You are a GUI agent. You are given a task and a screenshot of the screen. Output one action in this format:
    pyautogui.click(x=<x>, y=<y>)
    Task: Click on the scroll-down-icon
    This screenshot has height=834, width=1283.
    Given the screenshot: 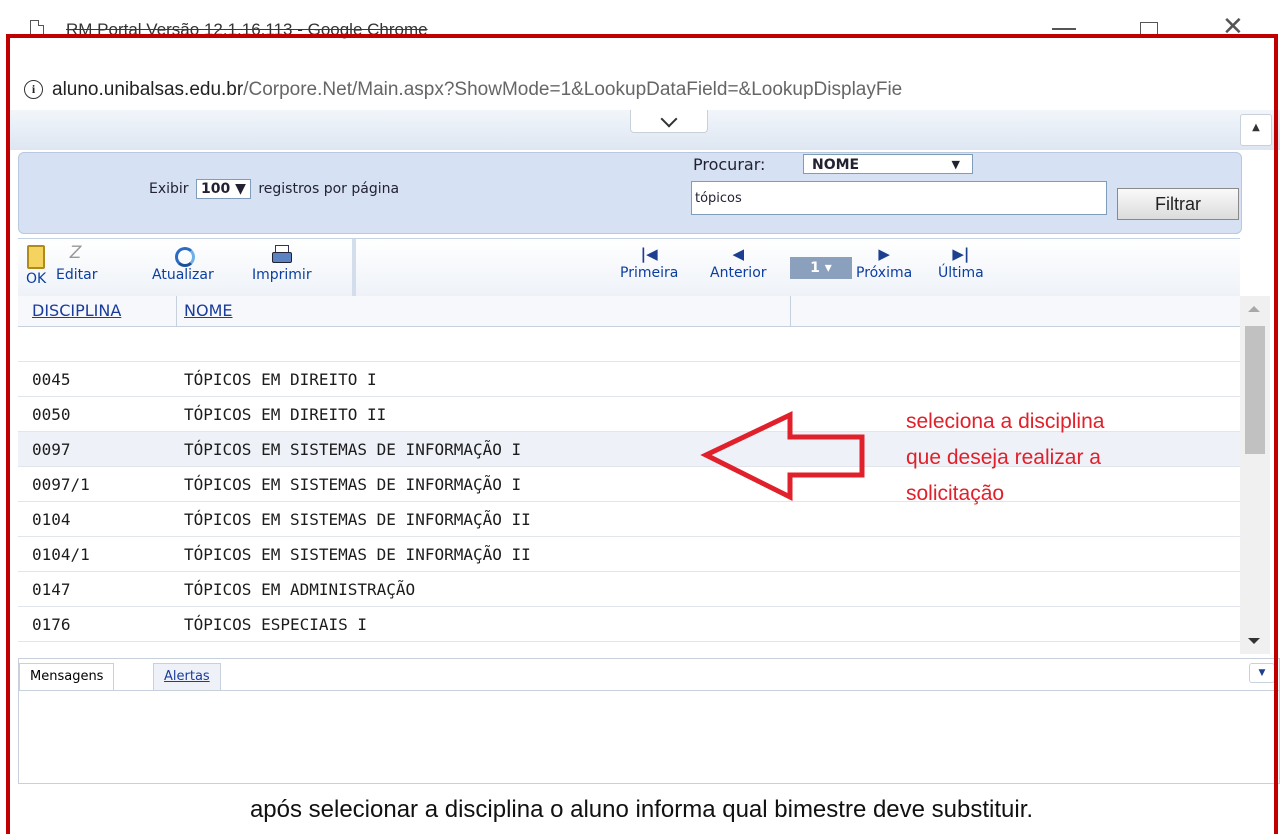 What is the action you would take?
    pyautogui.click(x=1254, y=641)
    